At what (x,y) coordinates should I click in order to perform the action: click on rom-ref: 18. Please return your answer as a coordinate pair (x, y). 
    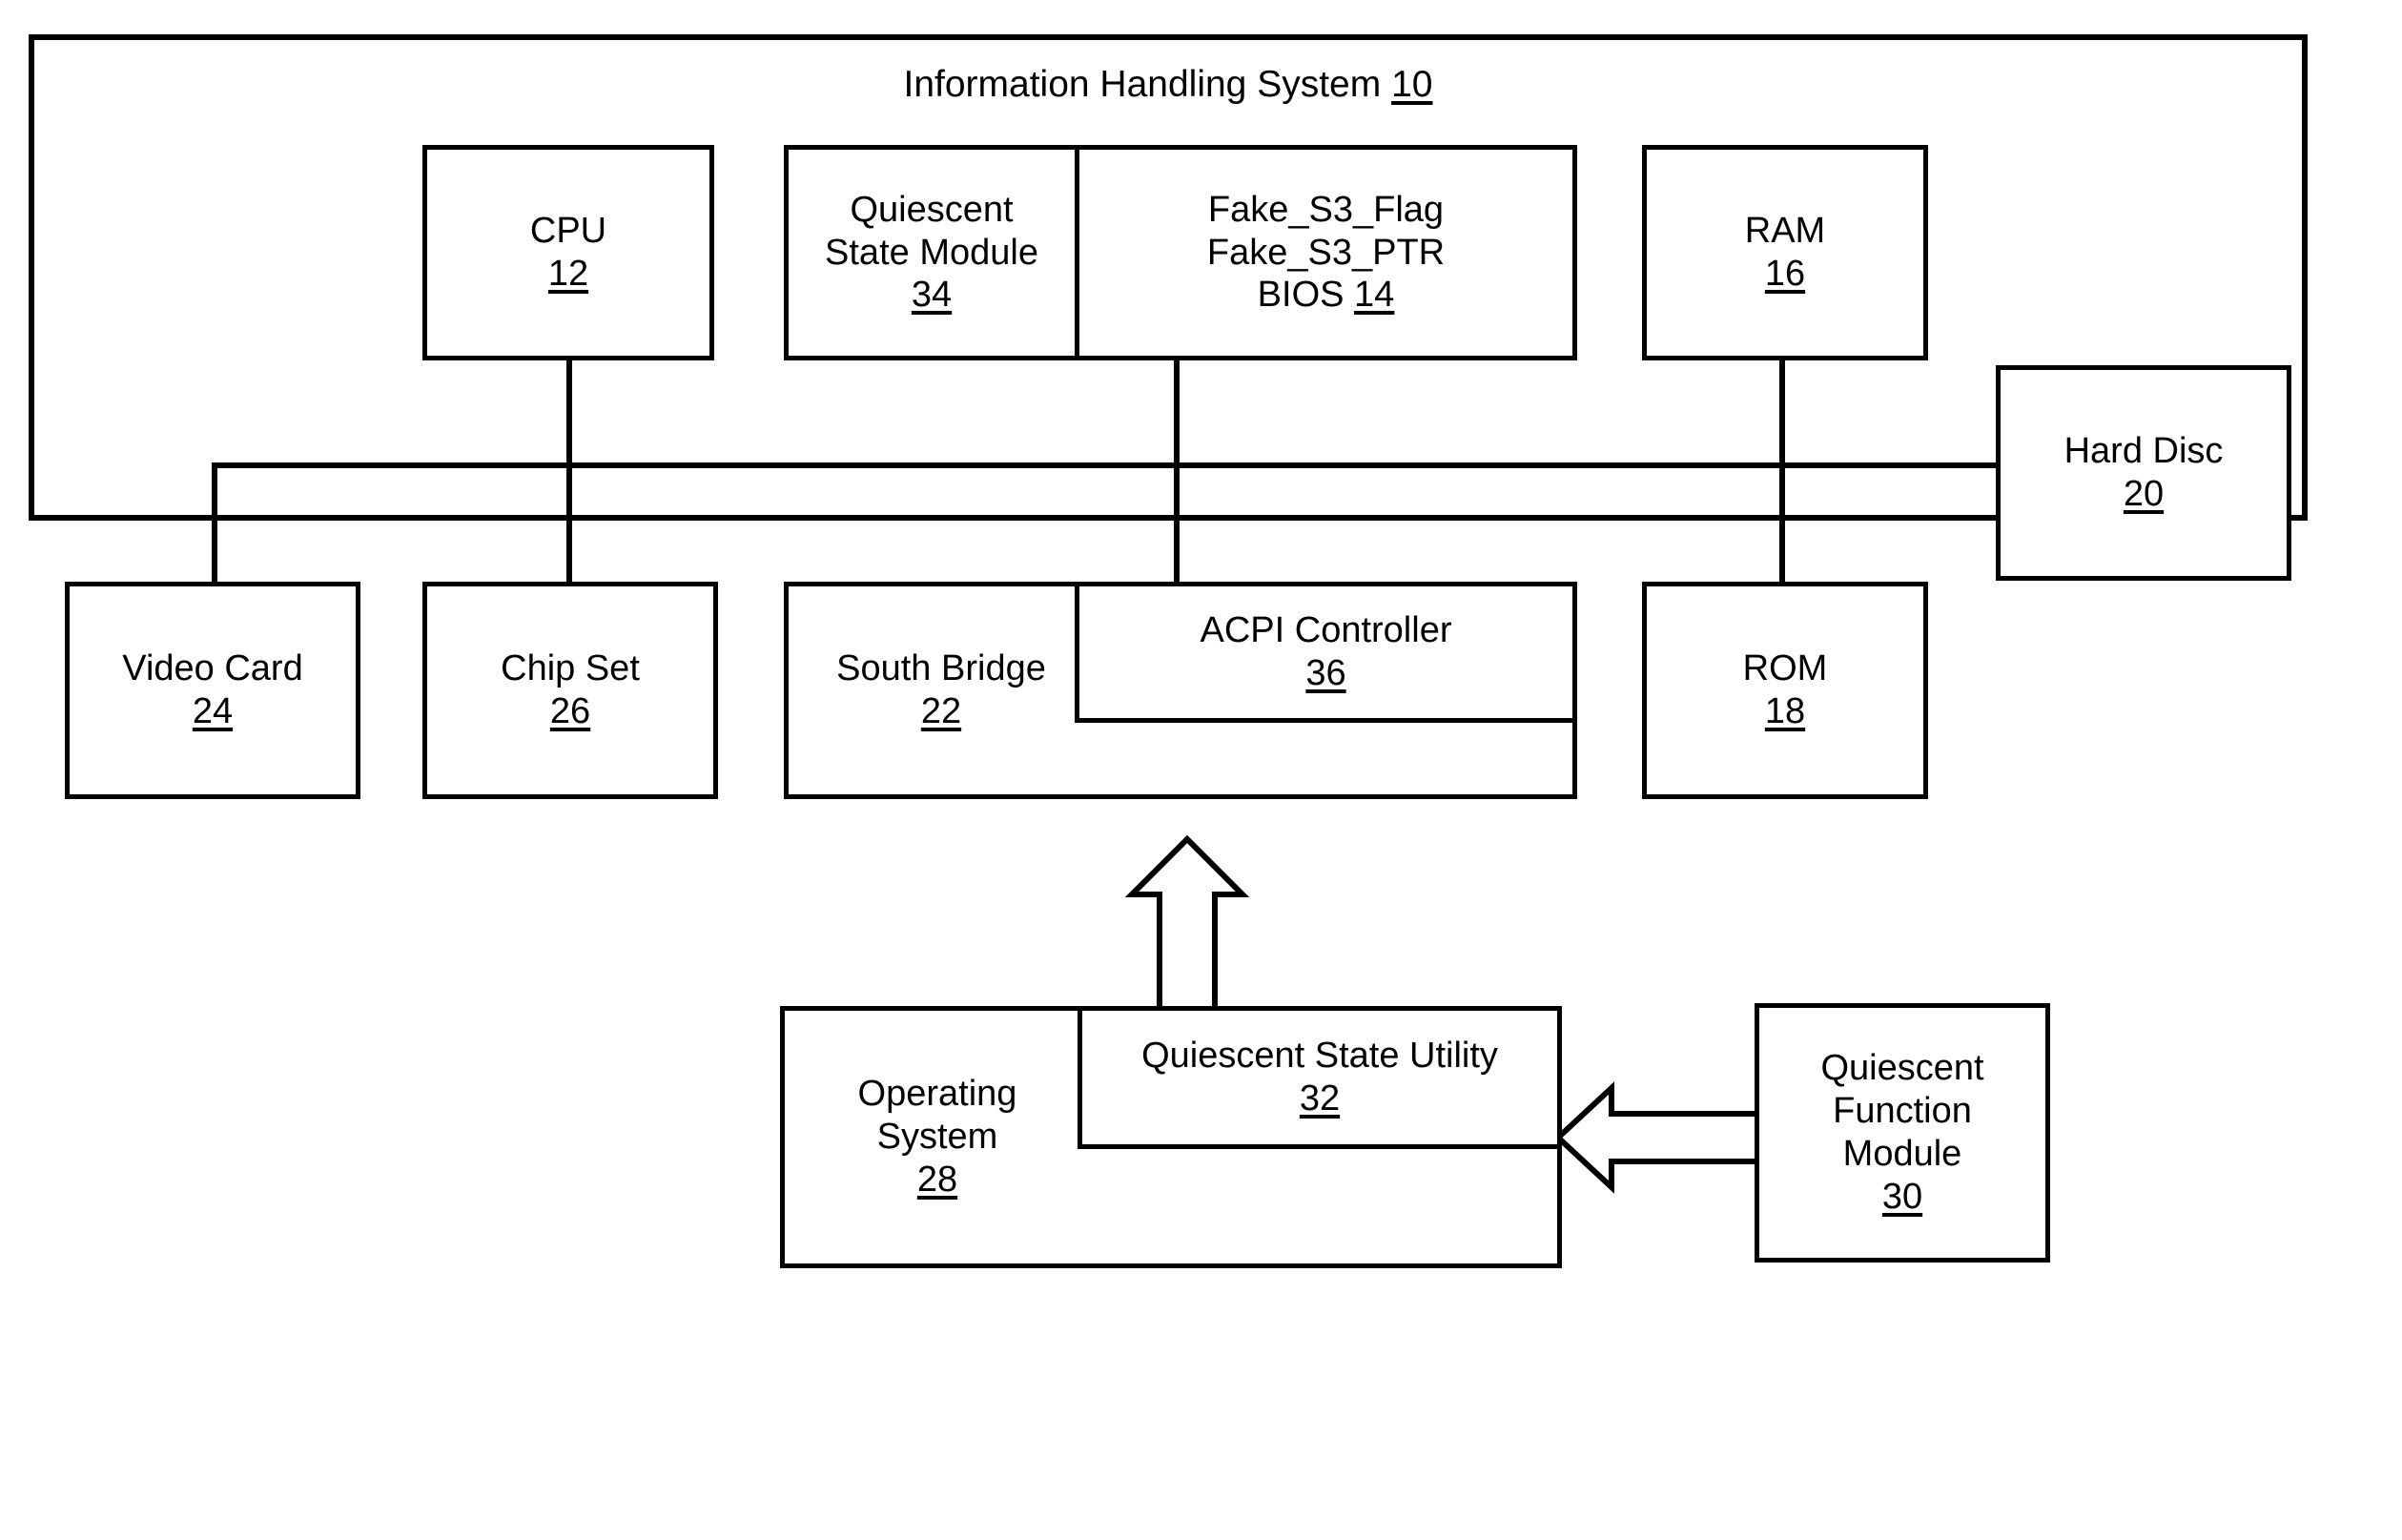
    Looking at the image, I should click on (1785, 711).